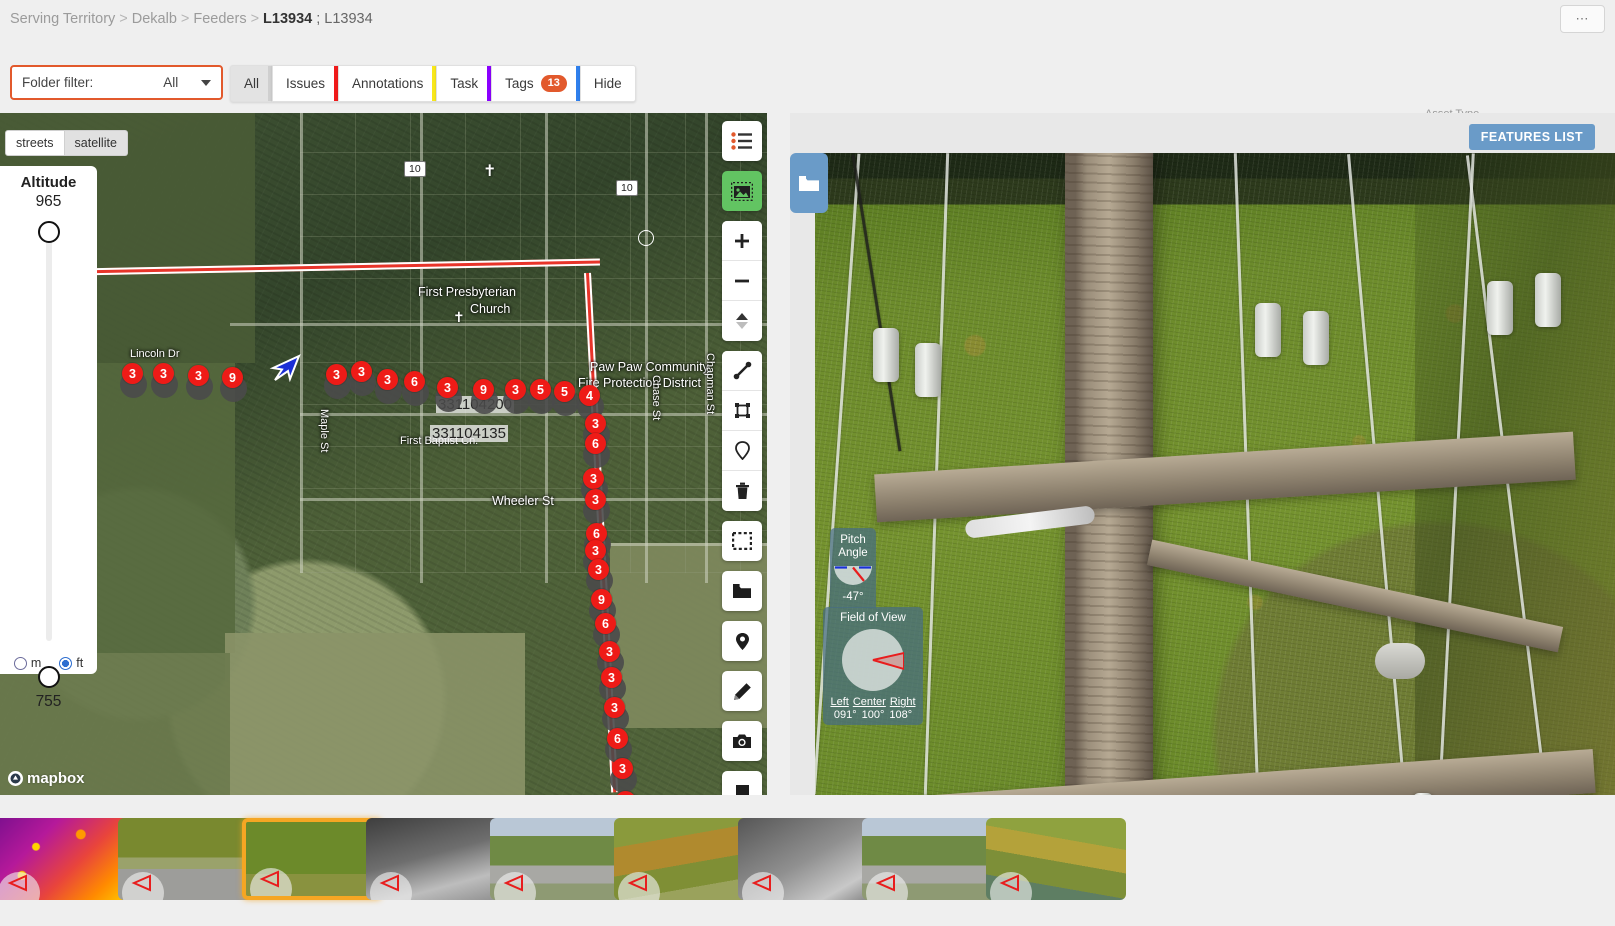 The height and width of the screenshot is (926, 1615). What do you see at coordinates (742, 411) in the screenshot?
I see `crop-icon` at bounding box center [742, 411].